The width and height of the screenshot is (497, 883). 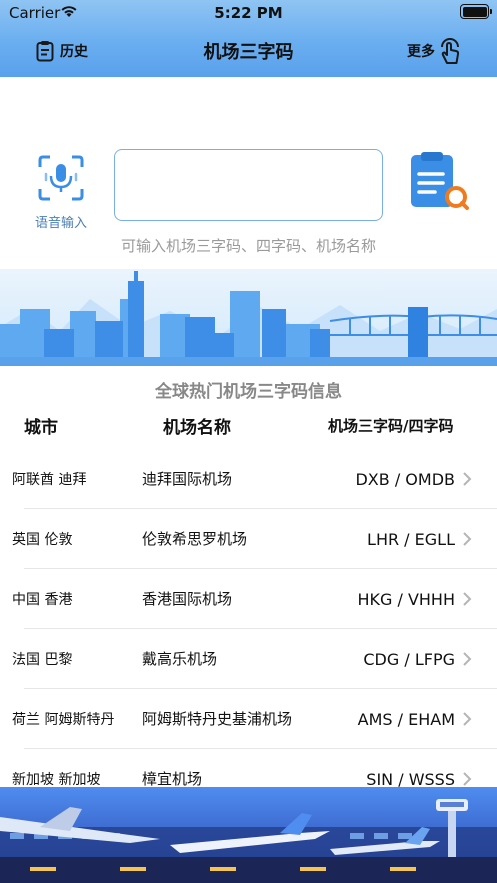 I want to click on section-title: 全球热门机场三字码信息, so click(x=248, y=392).